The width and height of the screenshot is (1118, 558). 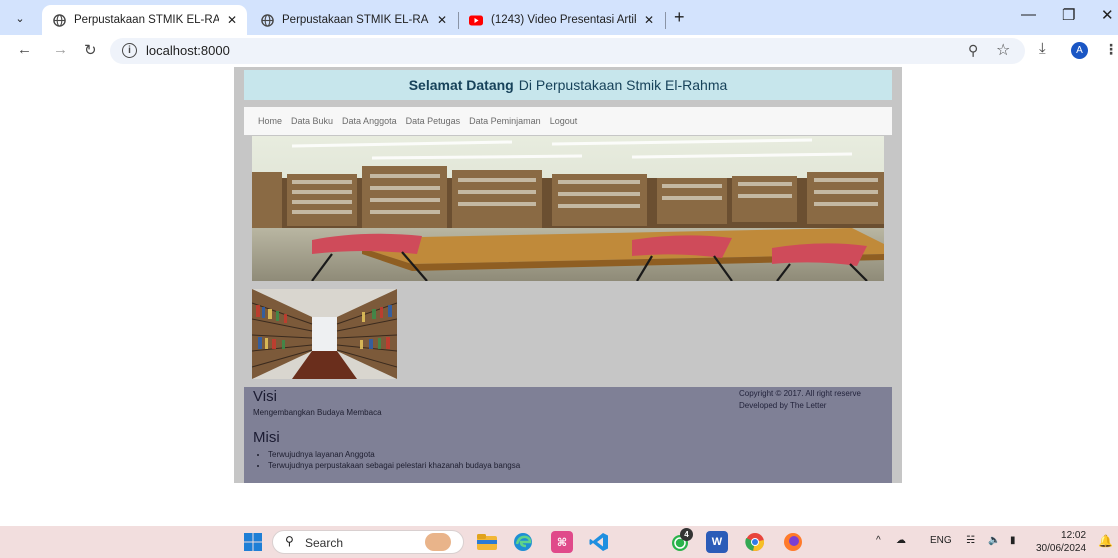 I want to click on minimize-icon: —, so click(x=1028, y=14).